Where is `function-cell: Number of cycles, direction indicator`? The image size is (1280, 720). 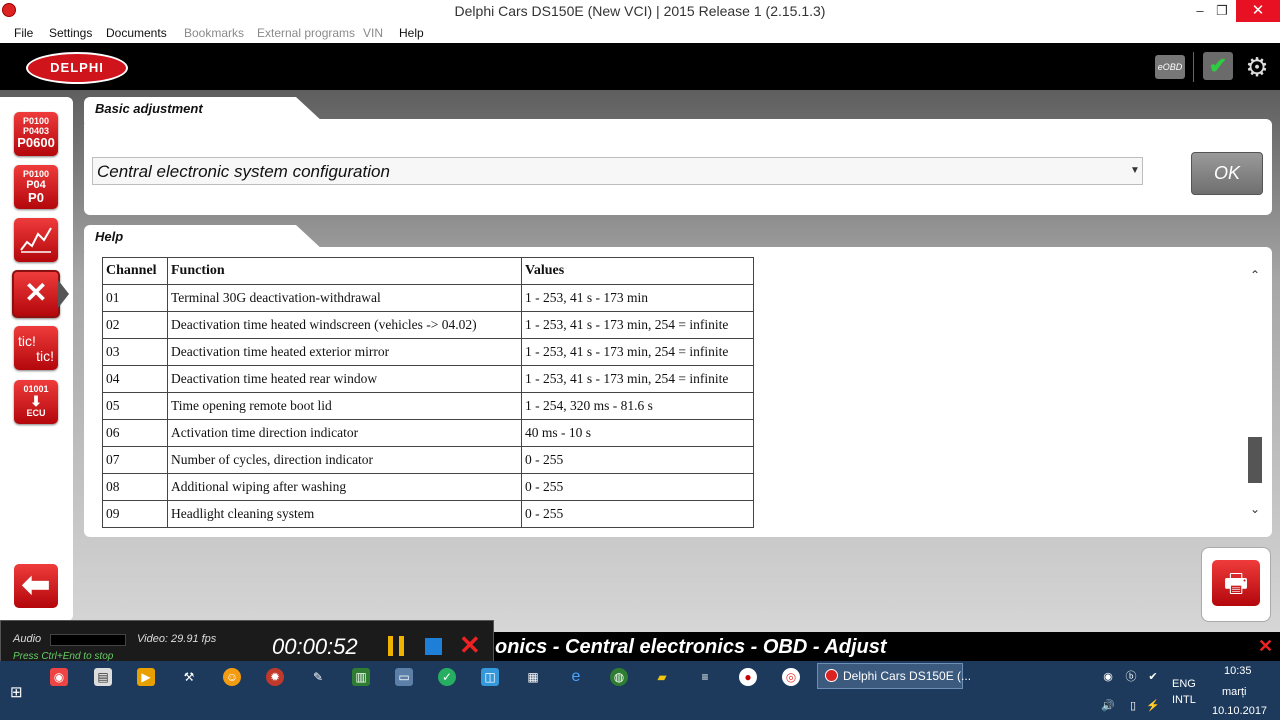
function-cell: Number of cycles, direction indicator is located at coordinates (344, 460).